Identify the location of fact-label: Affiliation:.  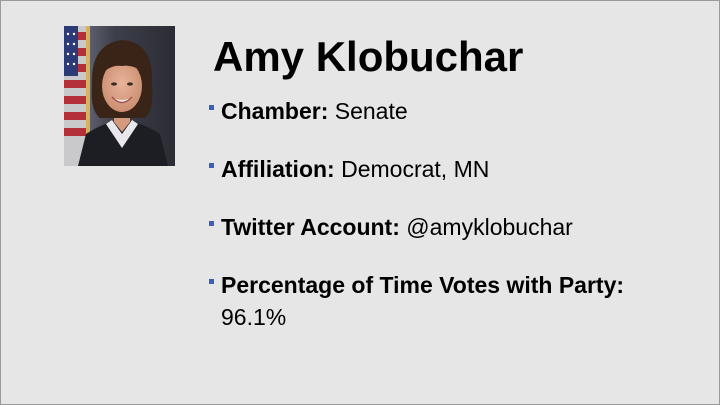
(278, 169).